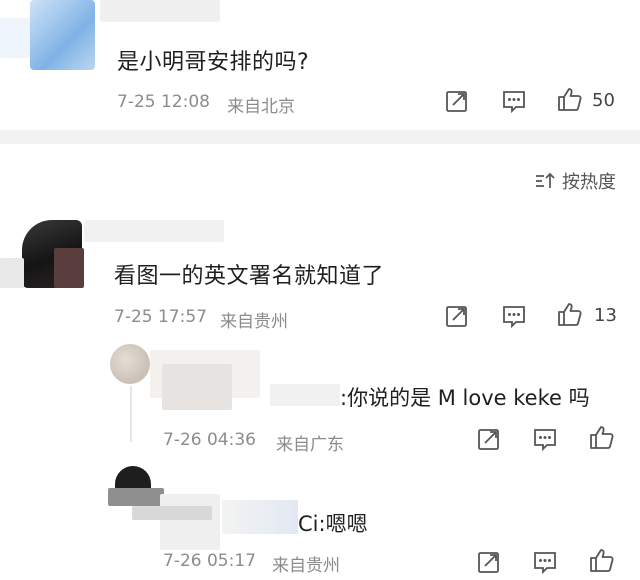  I want to click on comment-date: 7-25 12:08, so click(163, 102).